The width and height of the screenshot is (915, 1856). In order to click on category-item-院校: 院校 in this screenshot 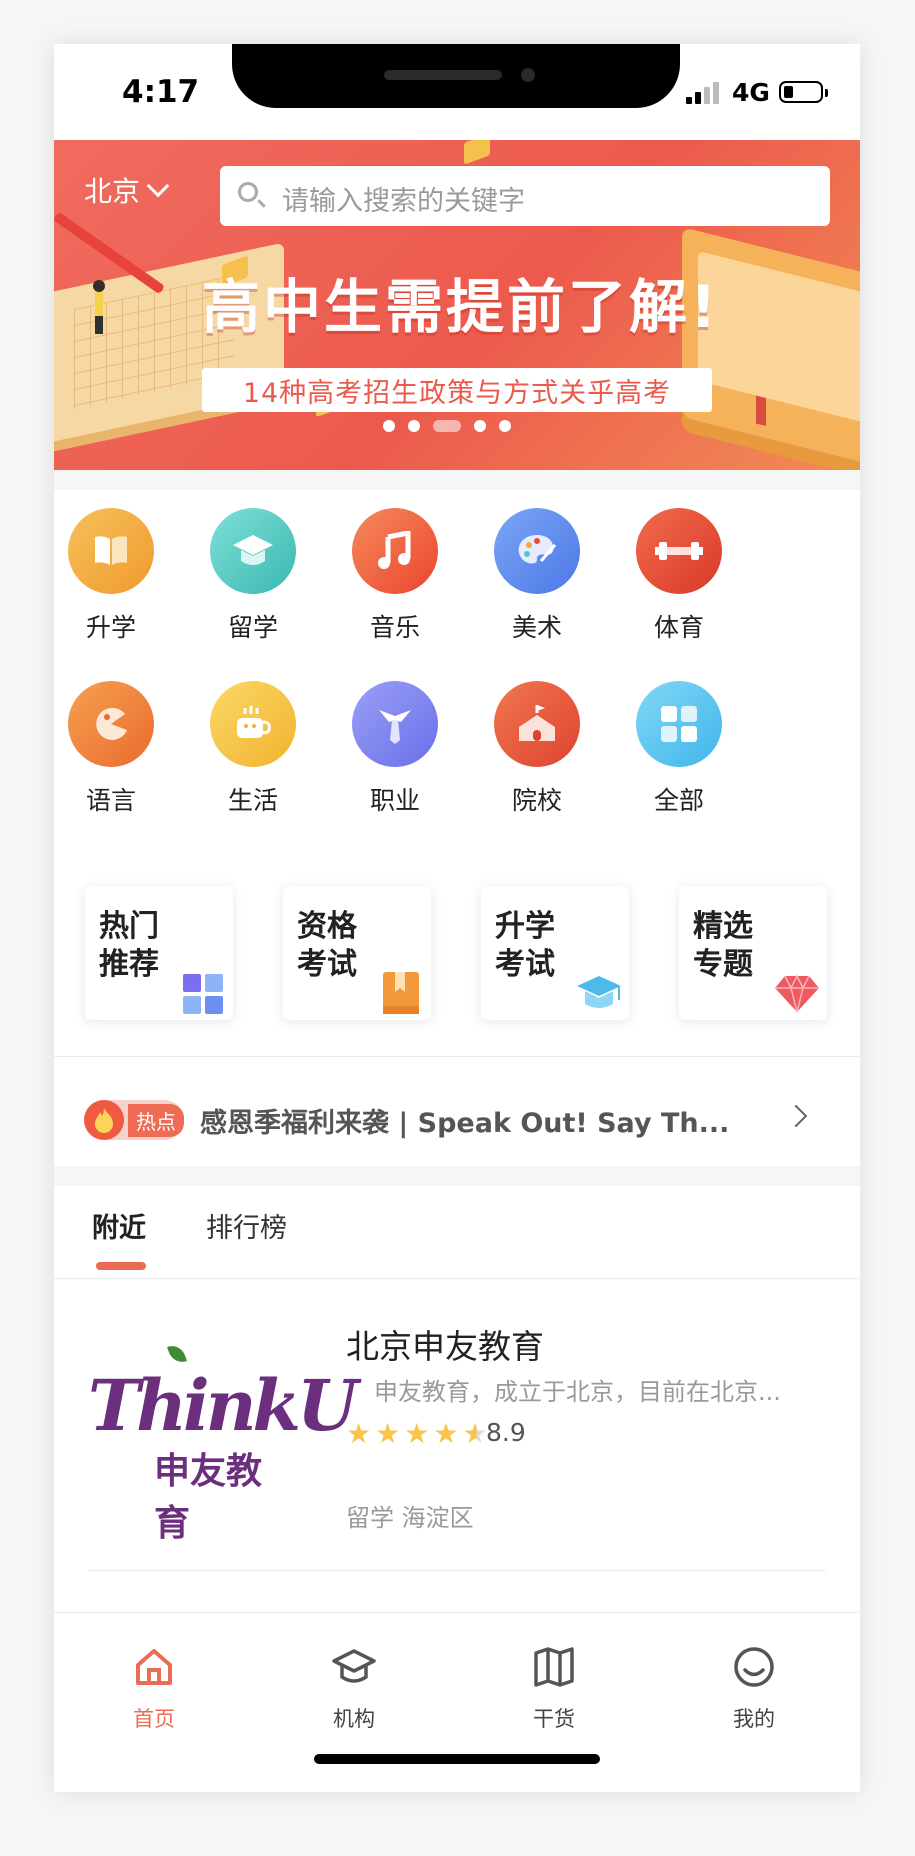, I will do `click(537, 749)`.